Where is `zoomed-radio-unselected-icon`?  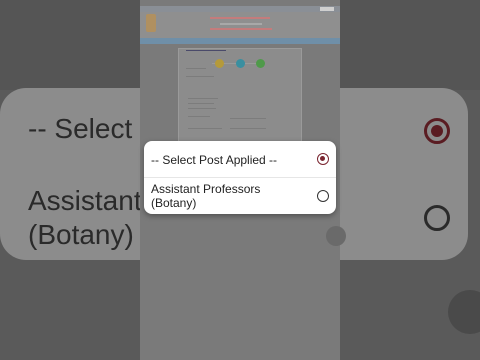 zoomed-radio-unselected-icon is located at coordinates (437, 218).